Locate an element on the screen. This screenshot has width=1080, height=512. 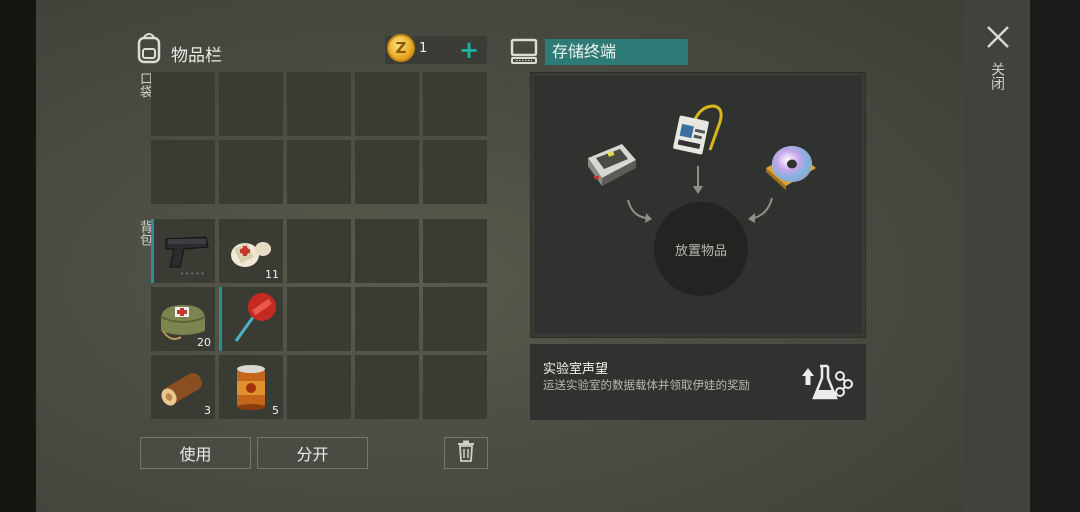
close-button is located at coordinates (998, 37).